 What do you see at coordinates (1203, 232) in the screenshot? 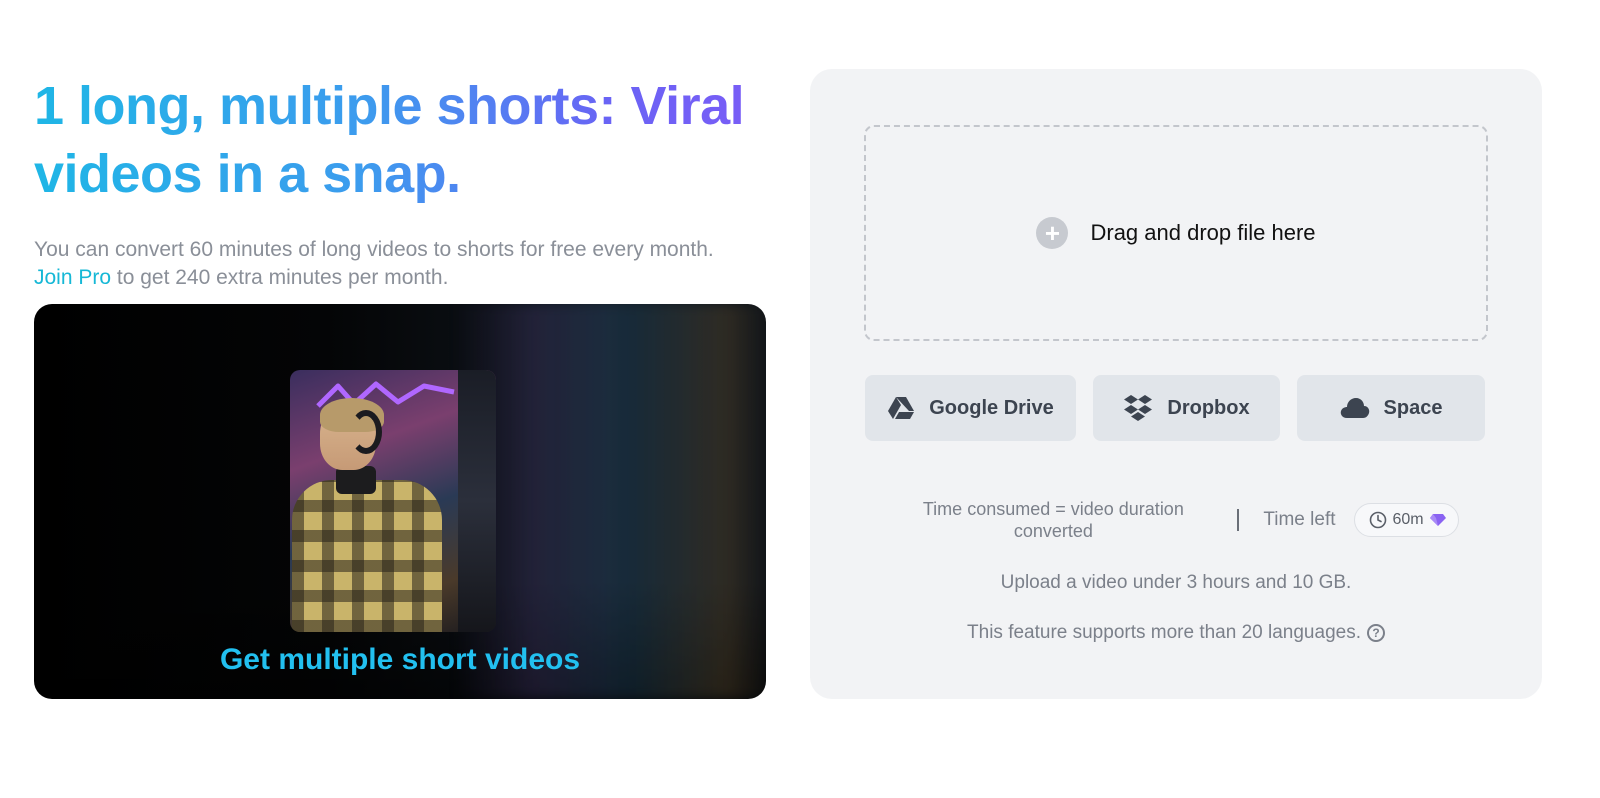
I see `dropzone-label: Drag and drop file here` at bounding box center [1203, 232].